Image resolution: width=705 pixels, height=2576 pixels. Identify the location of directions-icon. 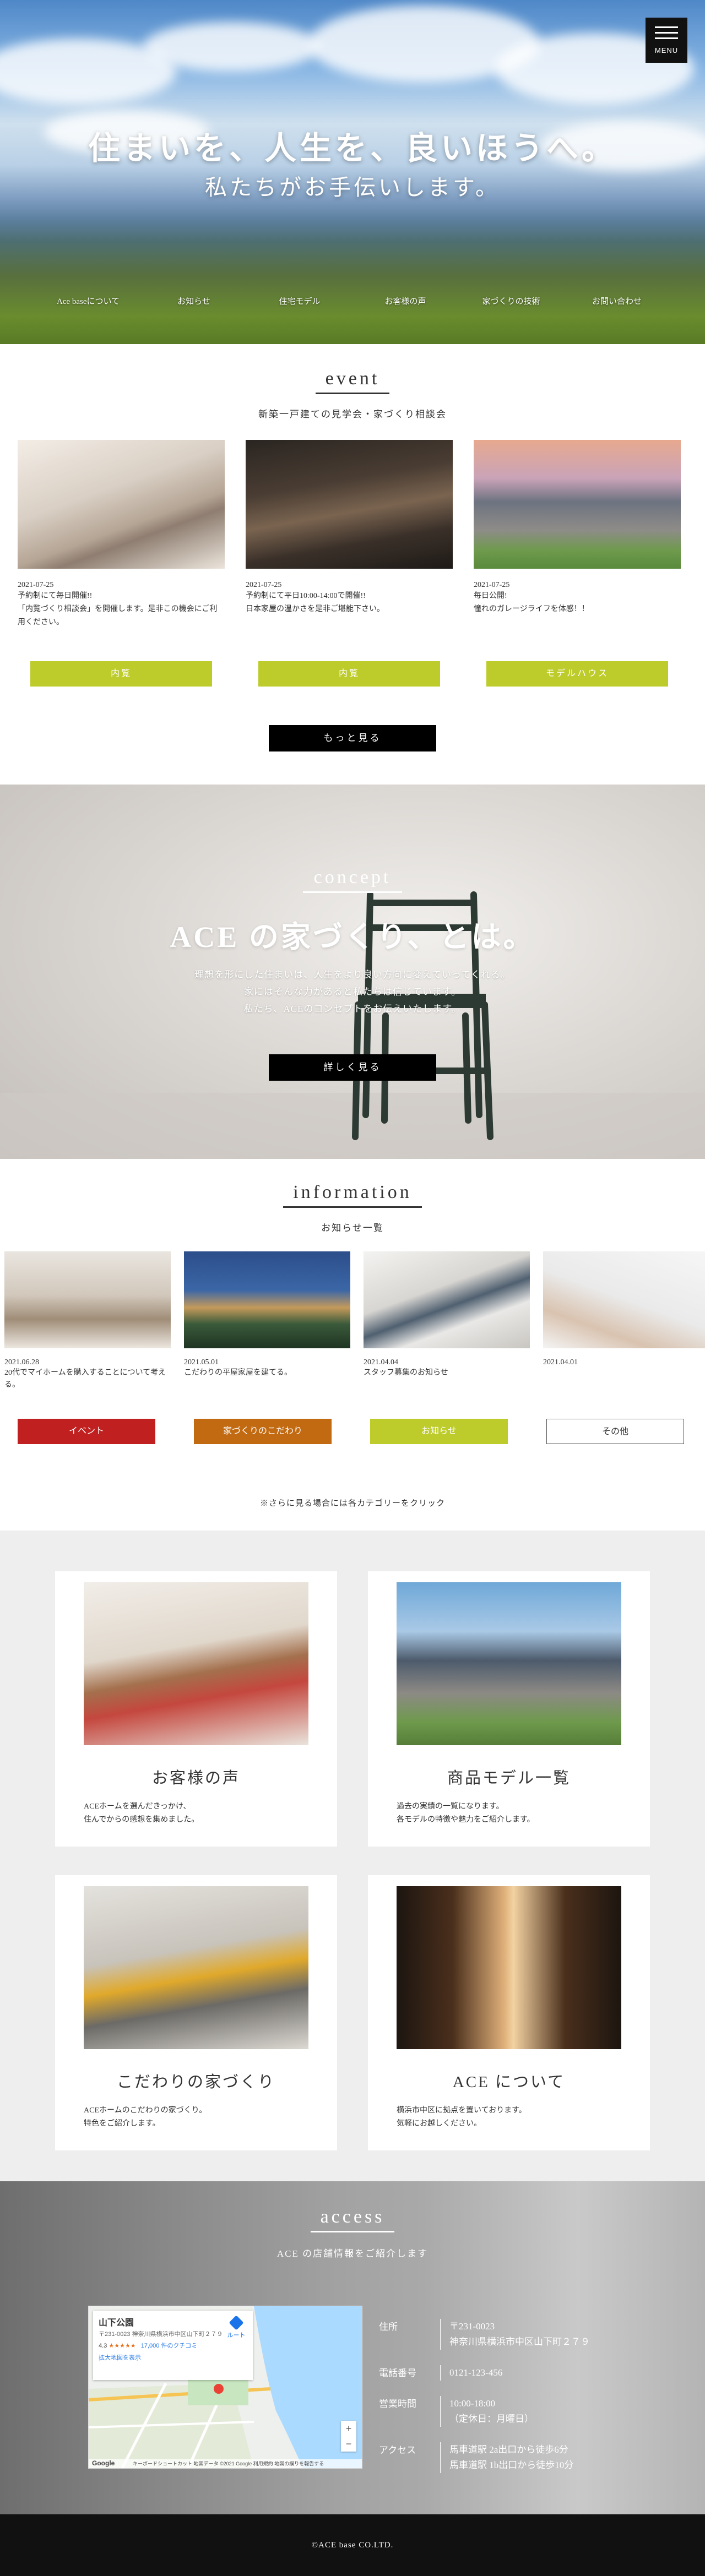
(236, 2322).